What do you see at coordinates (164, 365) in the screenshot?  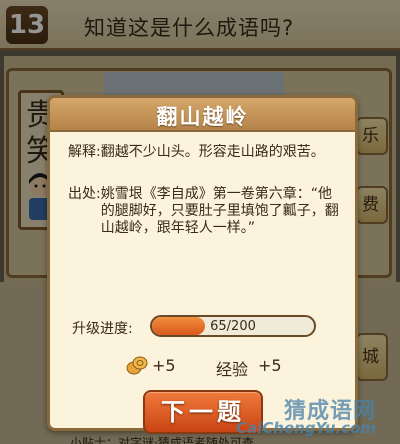 I see `coin-reward: +5` at bounding box center [164, 365].